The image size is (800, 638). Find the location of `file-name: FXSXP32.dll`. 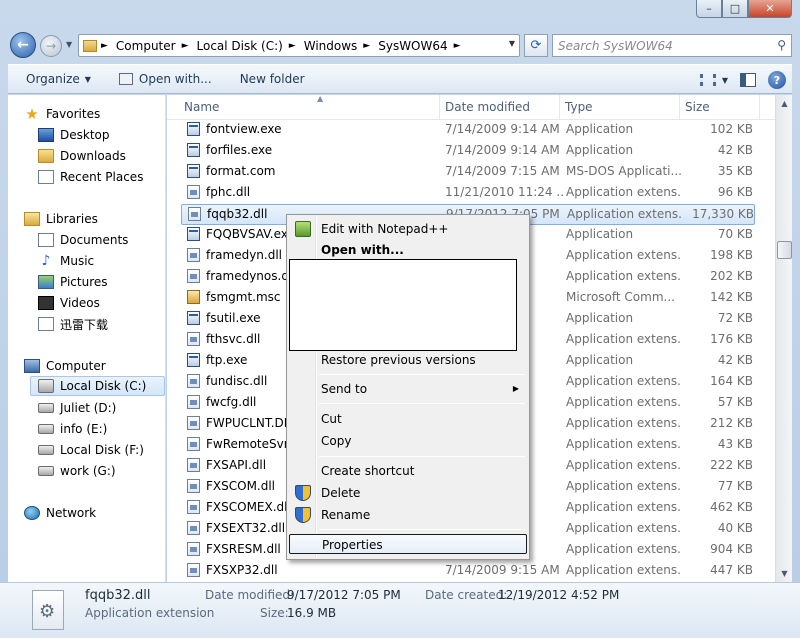

file-name: FXSXP32.dll is located at coordinates (242, 570).